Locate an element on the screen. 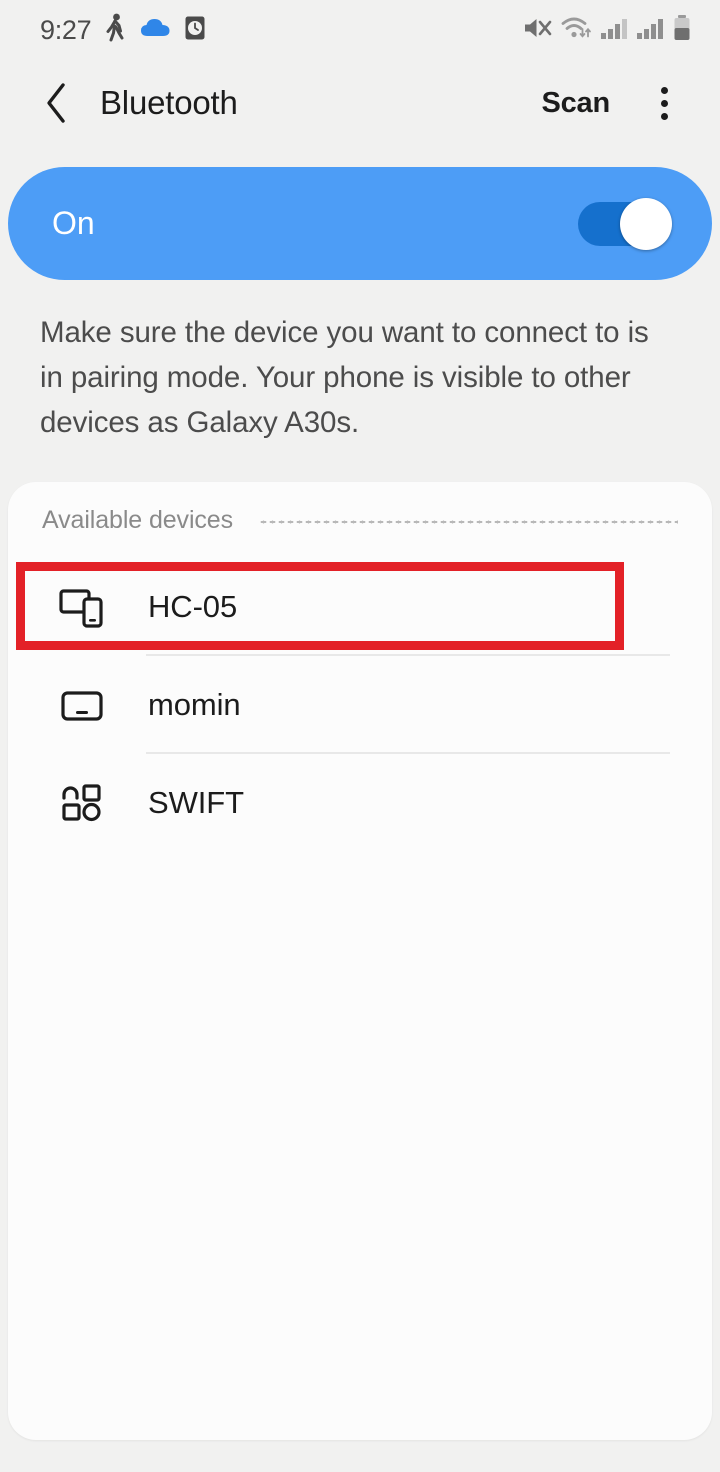 The image size is (720, 1472). page-title: Bluetooth is located at coordinates (169, 102).